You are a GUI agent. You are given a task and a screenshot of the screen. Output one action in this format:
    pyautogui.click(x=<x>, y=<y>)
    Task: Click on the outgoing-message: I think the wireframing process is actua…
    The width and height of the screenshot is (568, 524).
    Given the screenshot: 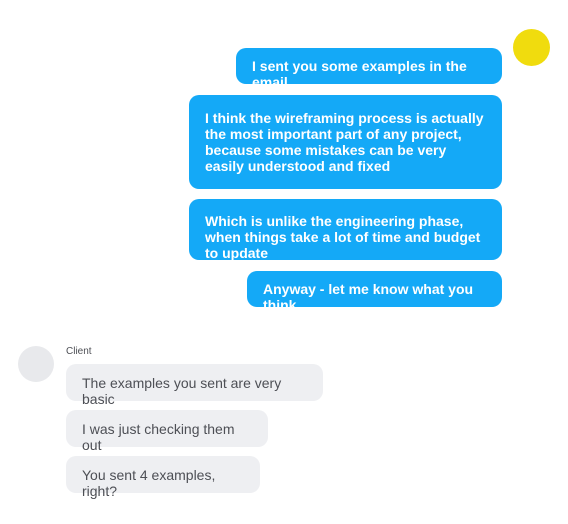 What is the action you would take?
    pyautogui.click(x=345, y=142)
    